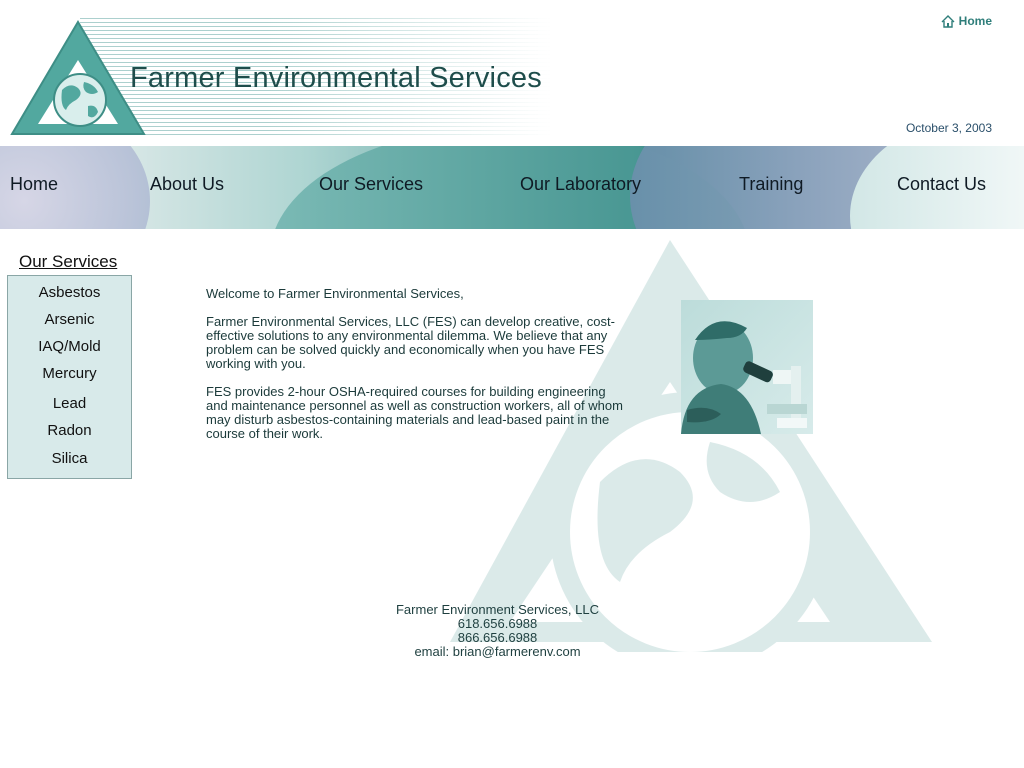 The width and height of the screenshot is (1024, 768). I want to click on nav-our-services: Our Services, so click(371, 184).